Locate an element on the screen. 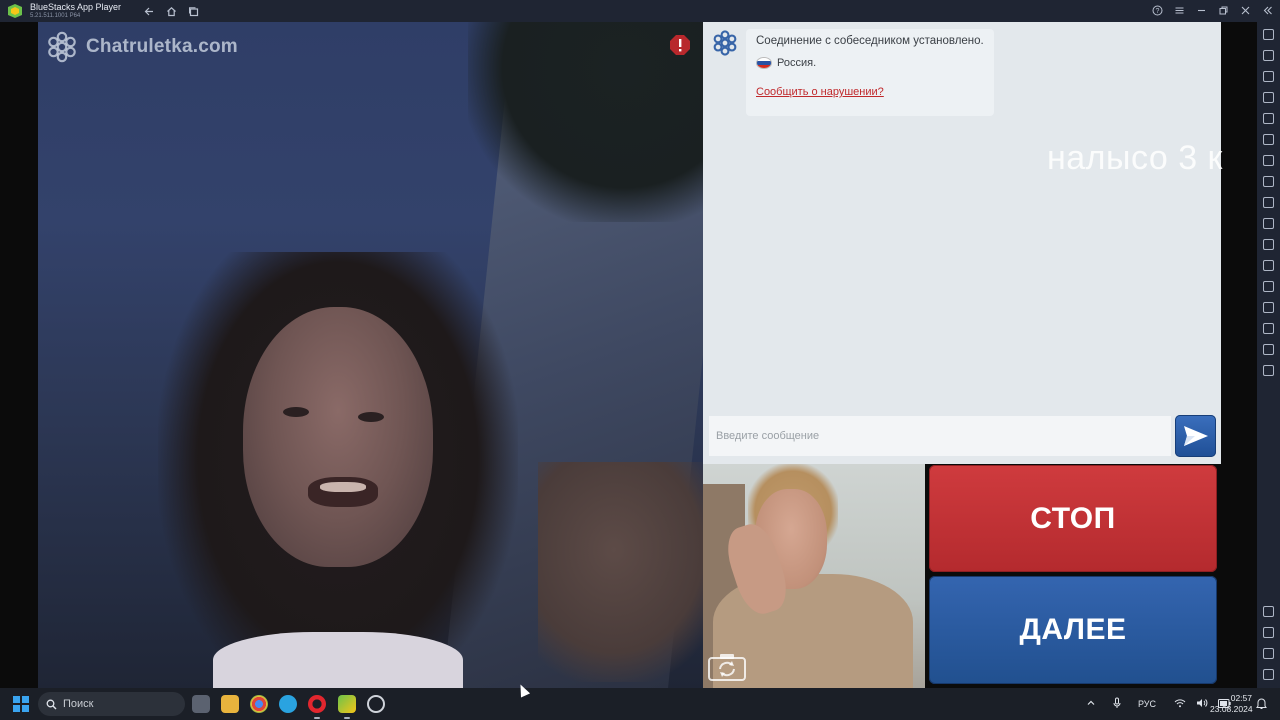 Image resolution: width=1280 pixels, height=720 pixels. android-recents-icon is located at coordinates (1268, 674).